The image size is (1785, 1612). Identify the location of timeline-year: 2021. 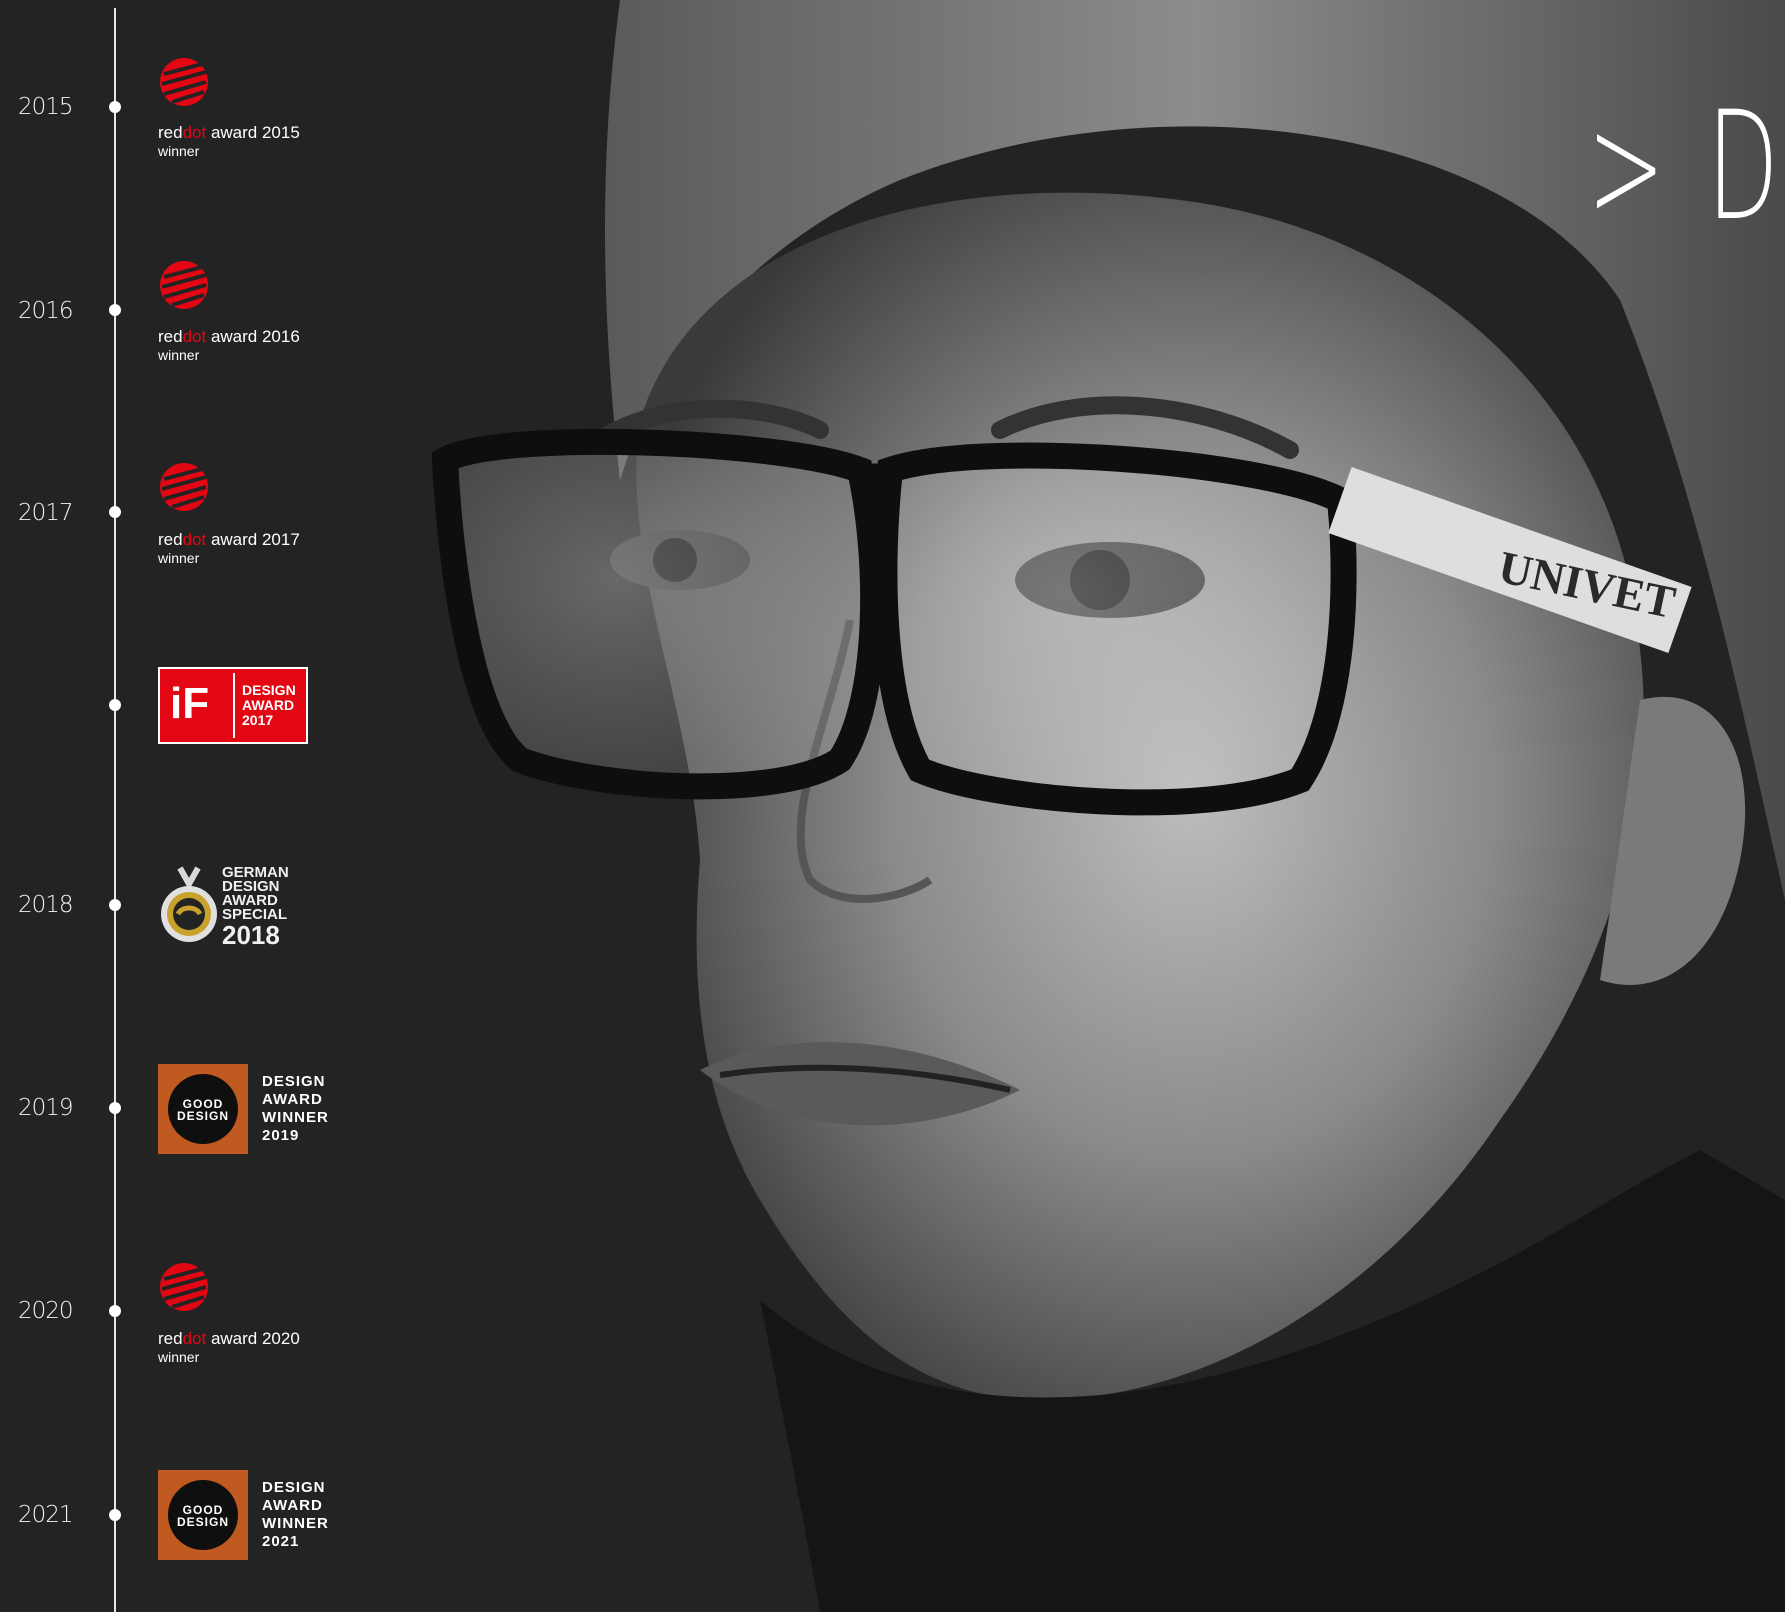
(46, 1515).